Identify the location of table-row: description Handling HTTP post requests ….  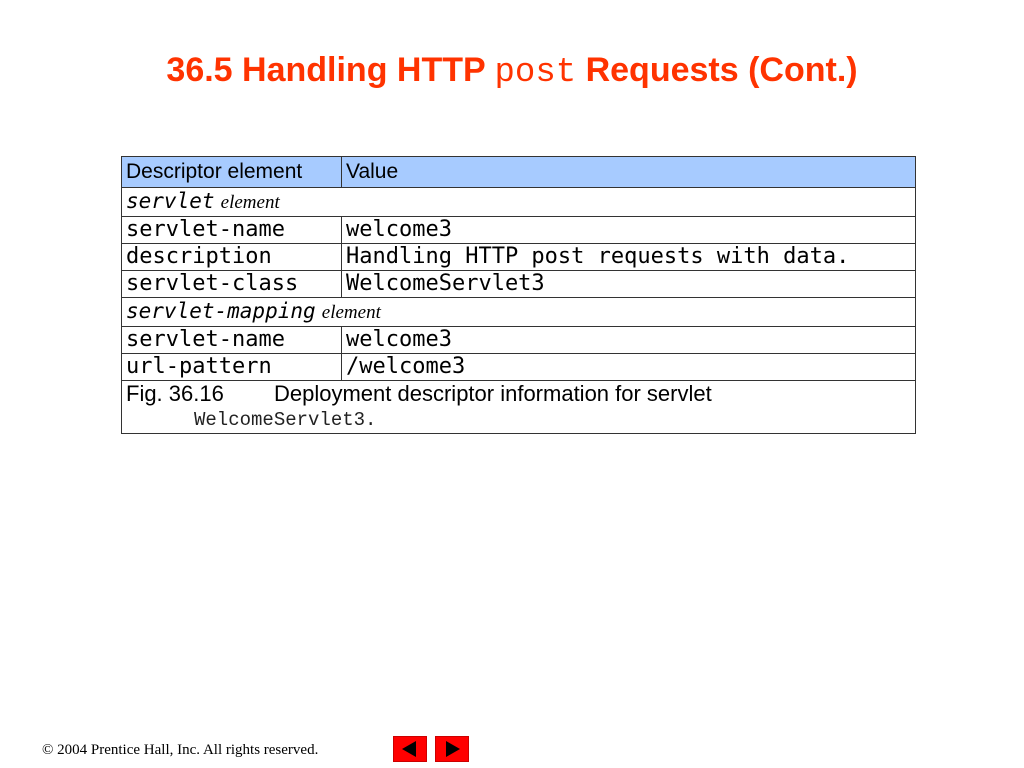
(518, 257).